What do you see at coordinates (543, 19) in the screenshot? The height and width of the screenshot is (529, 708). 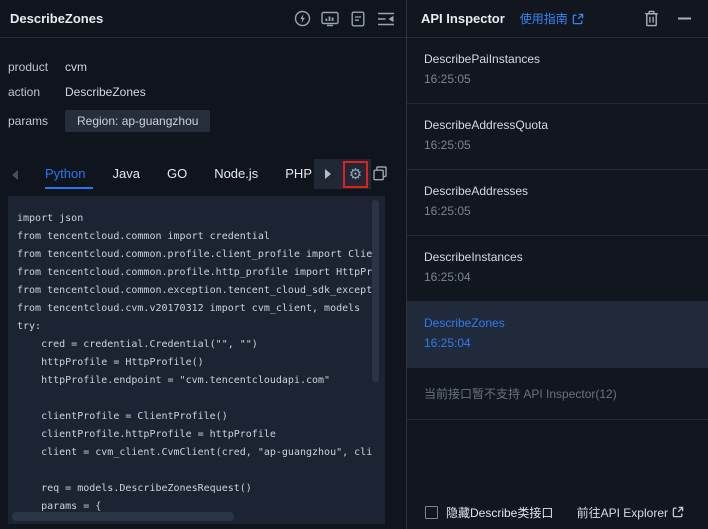 I see `usage-guide-label: 使用指南` at bounding box center [543, 19].